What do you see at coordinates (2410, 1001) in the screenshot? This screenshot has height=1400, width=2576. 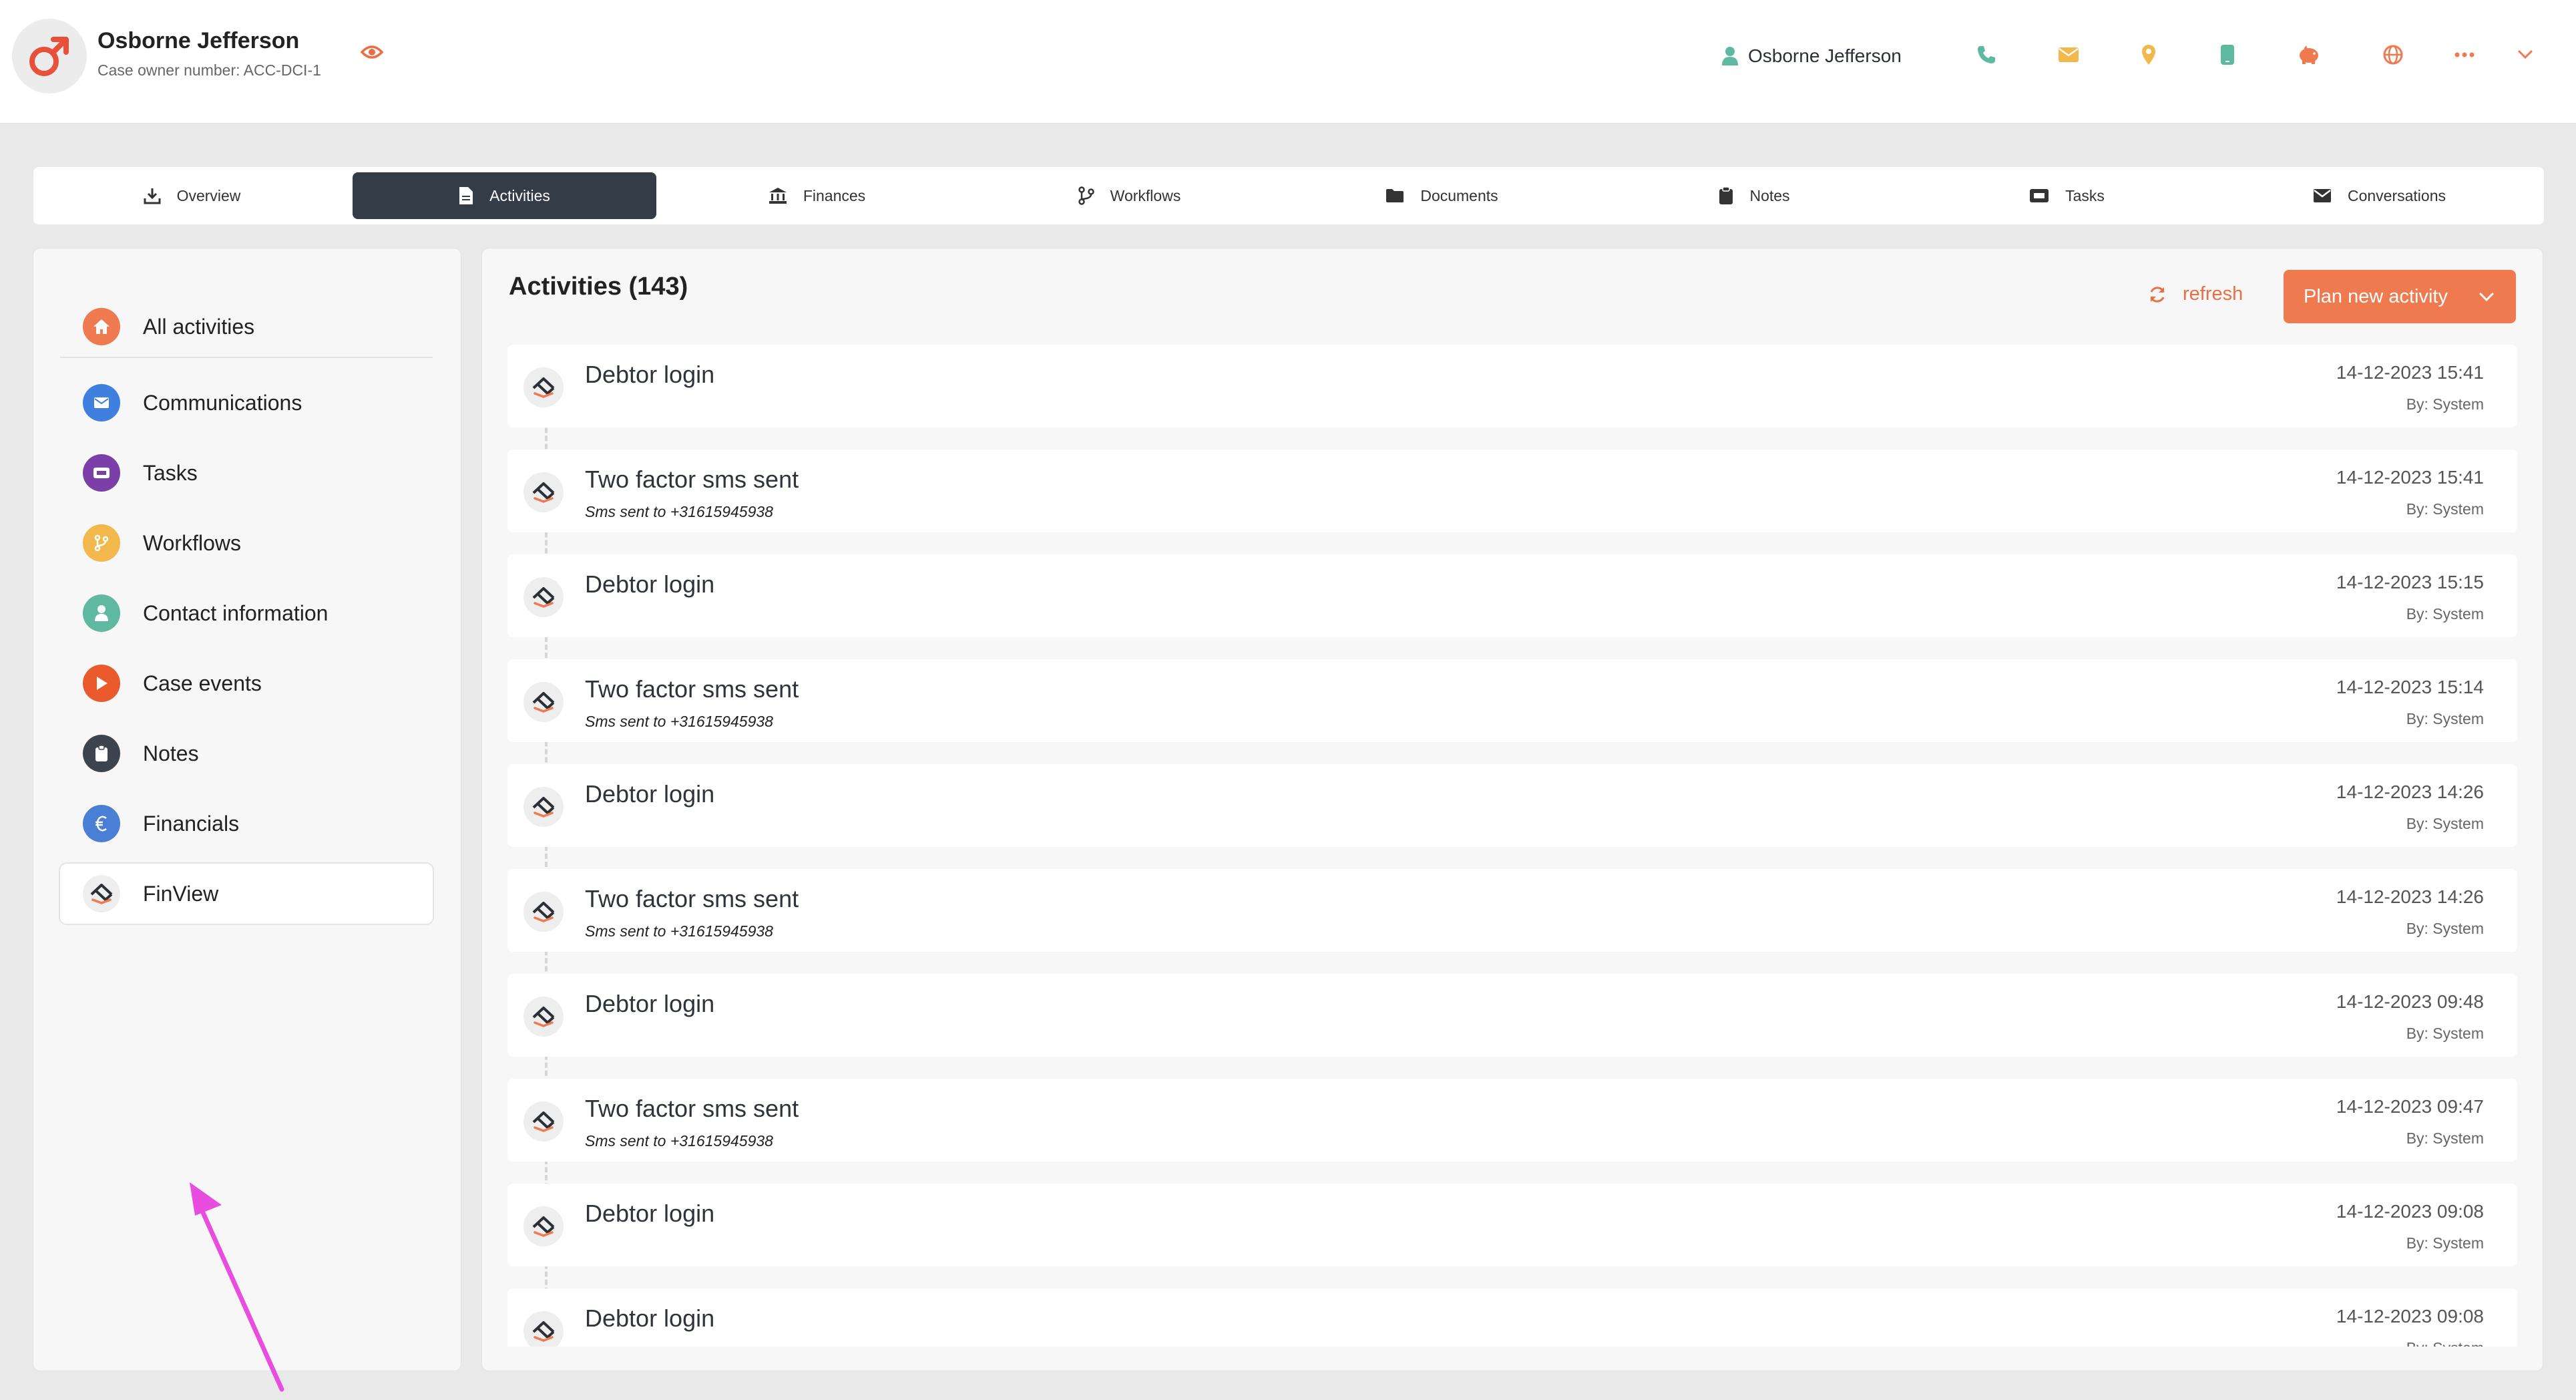 I see `activity-date: 14-12-2023 09:48` at bounding box center [2410, 1001].